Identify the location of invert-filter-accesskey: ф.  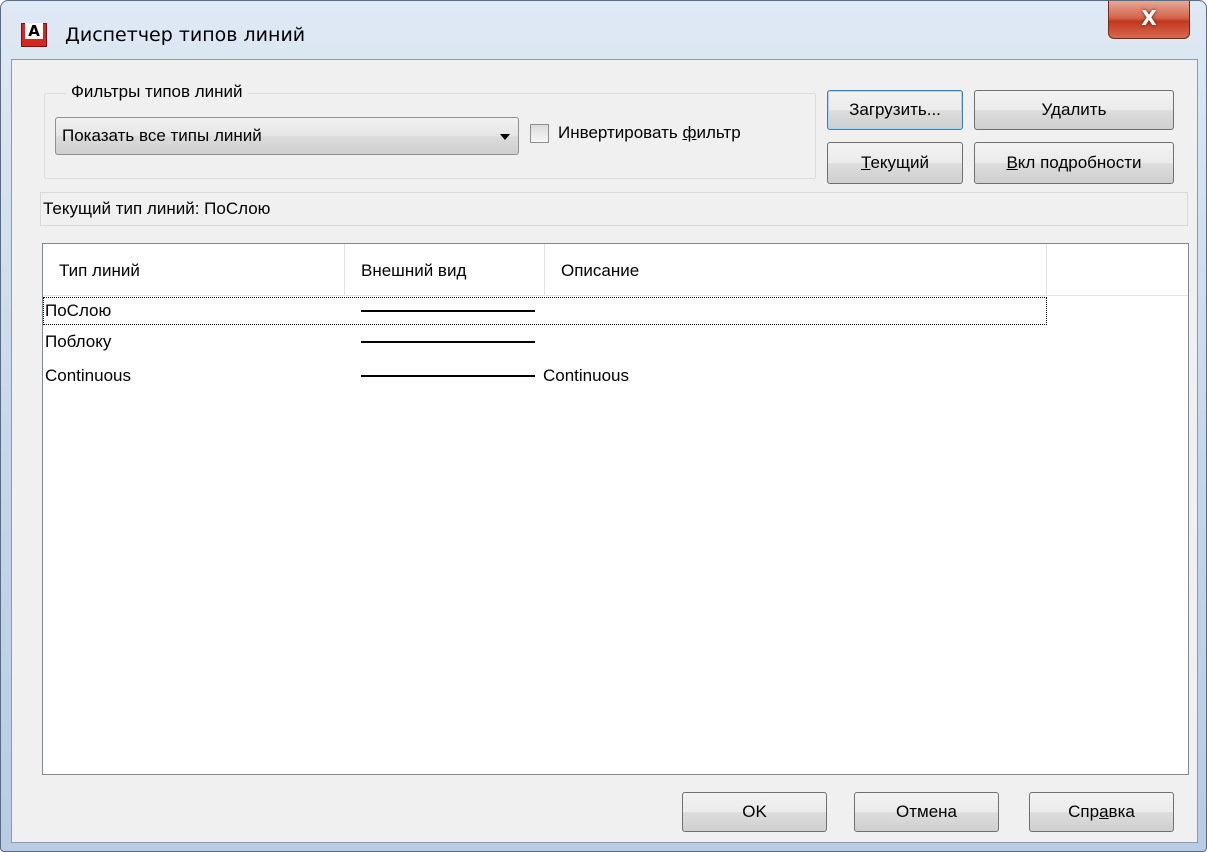
(689, 132).